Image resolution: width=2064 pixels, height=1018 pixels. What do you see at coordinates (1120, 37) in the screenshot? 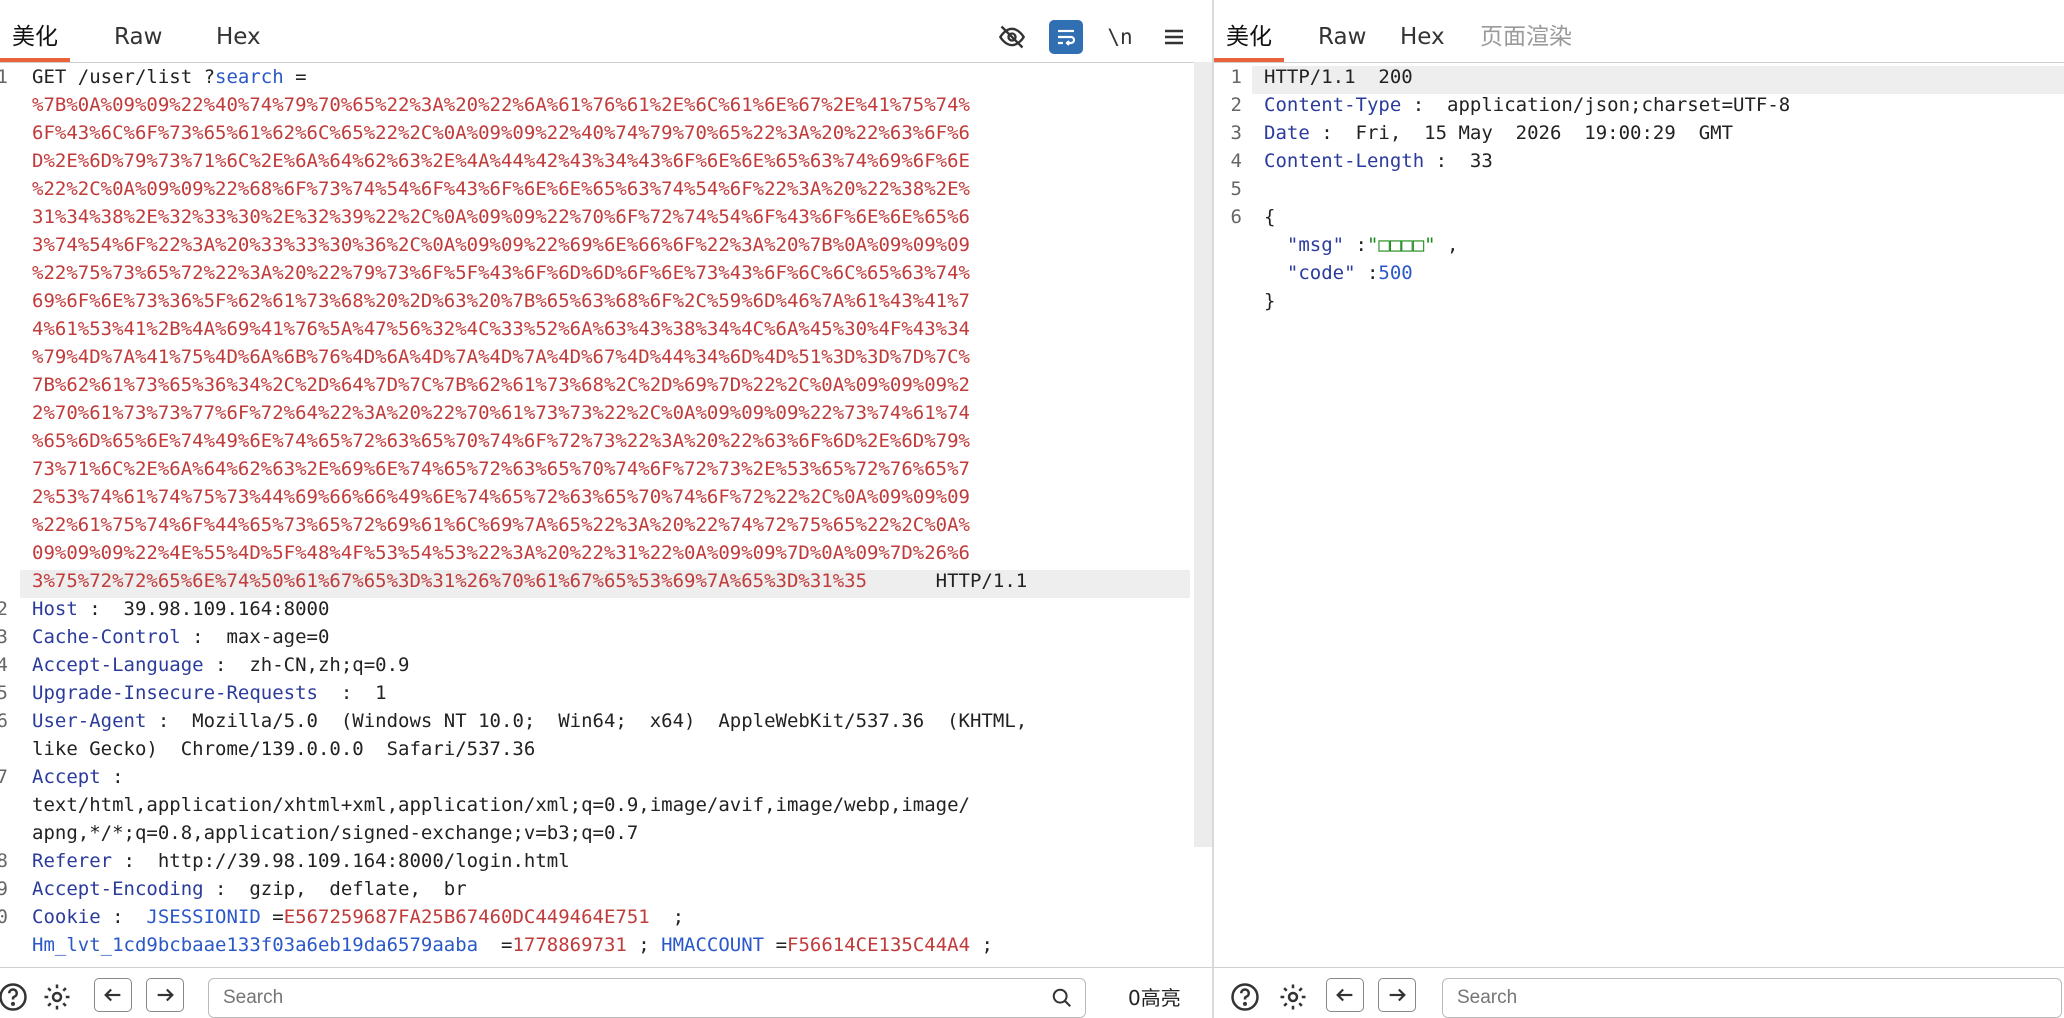
I see `newline-icon: \n` at bounding box center [1120, 37].